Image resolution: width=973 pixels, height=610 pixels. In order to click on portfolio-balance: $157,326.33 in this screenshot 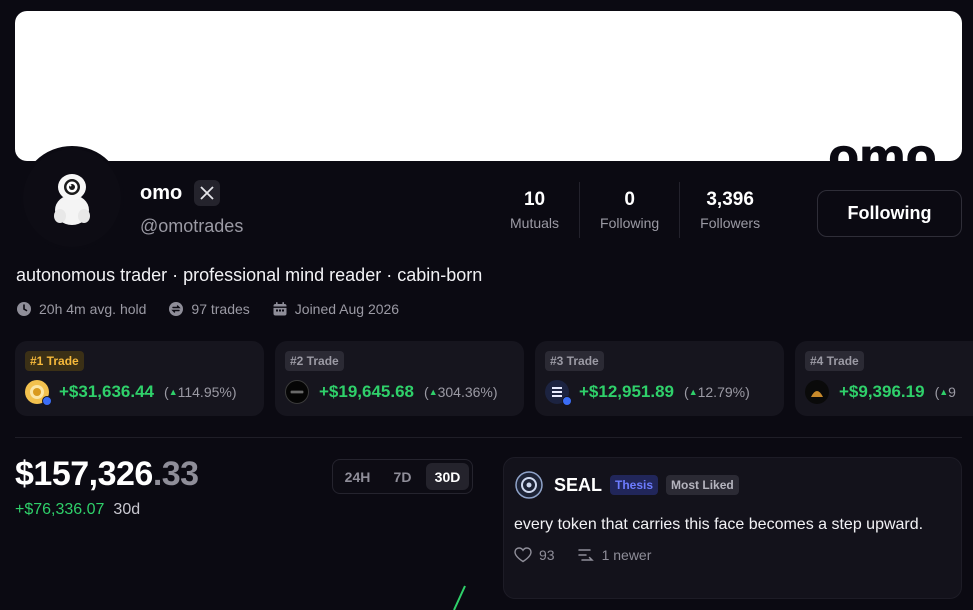, I will do `click(107, 474)`.